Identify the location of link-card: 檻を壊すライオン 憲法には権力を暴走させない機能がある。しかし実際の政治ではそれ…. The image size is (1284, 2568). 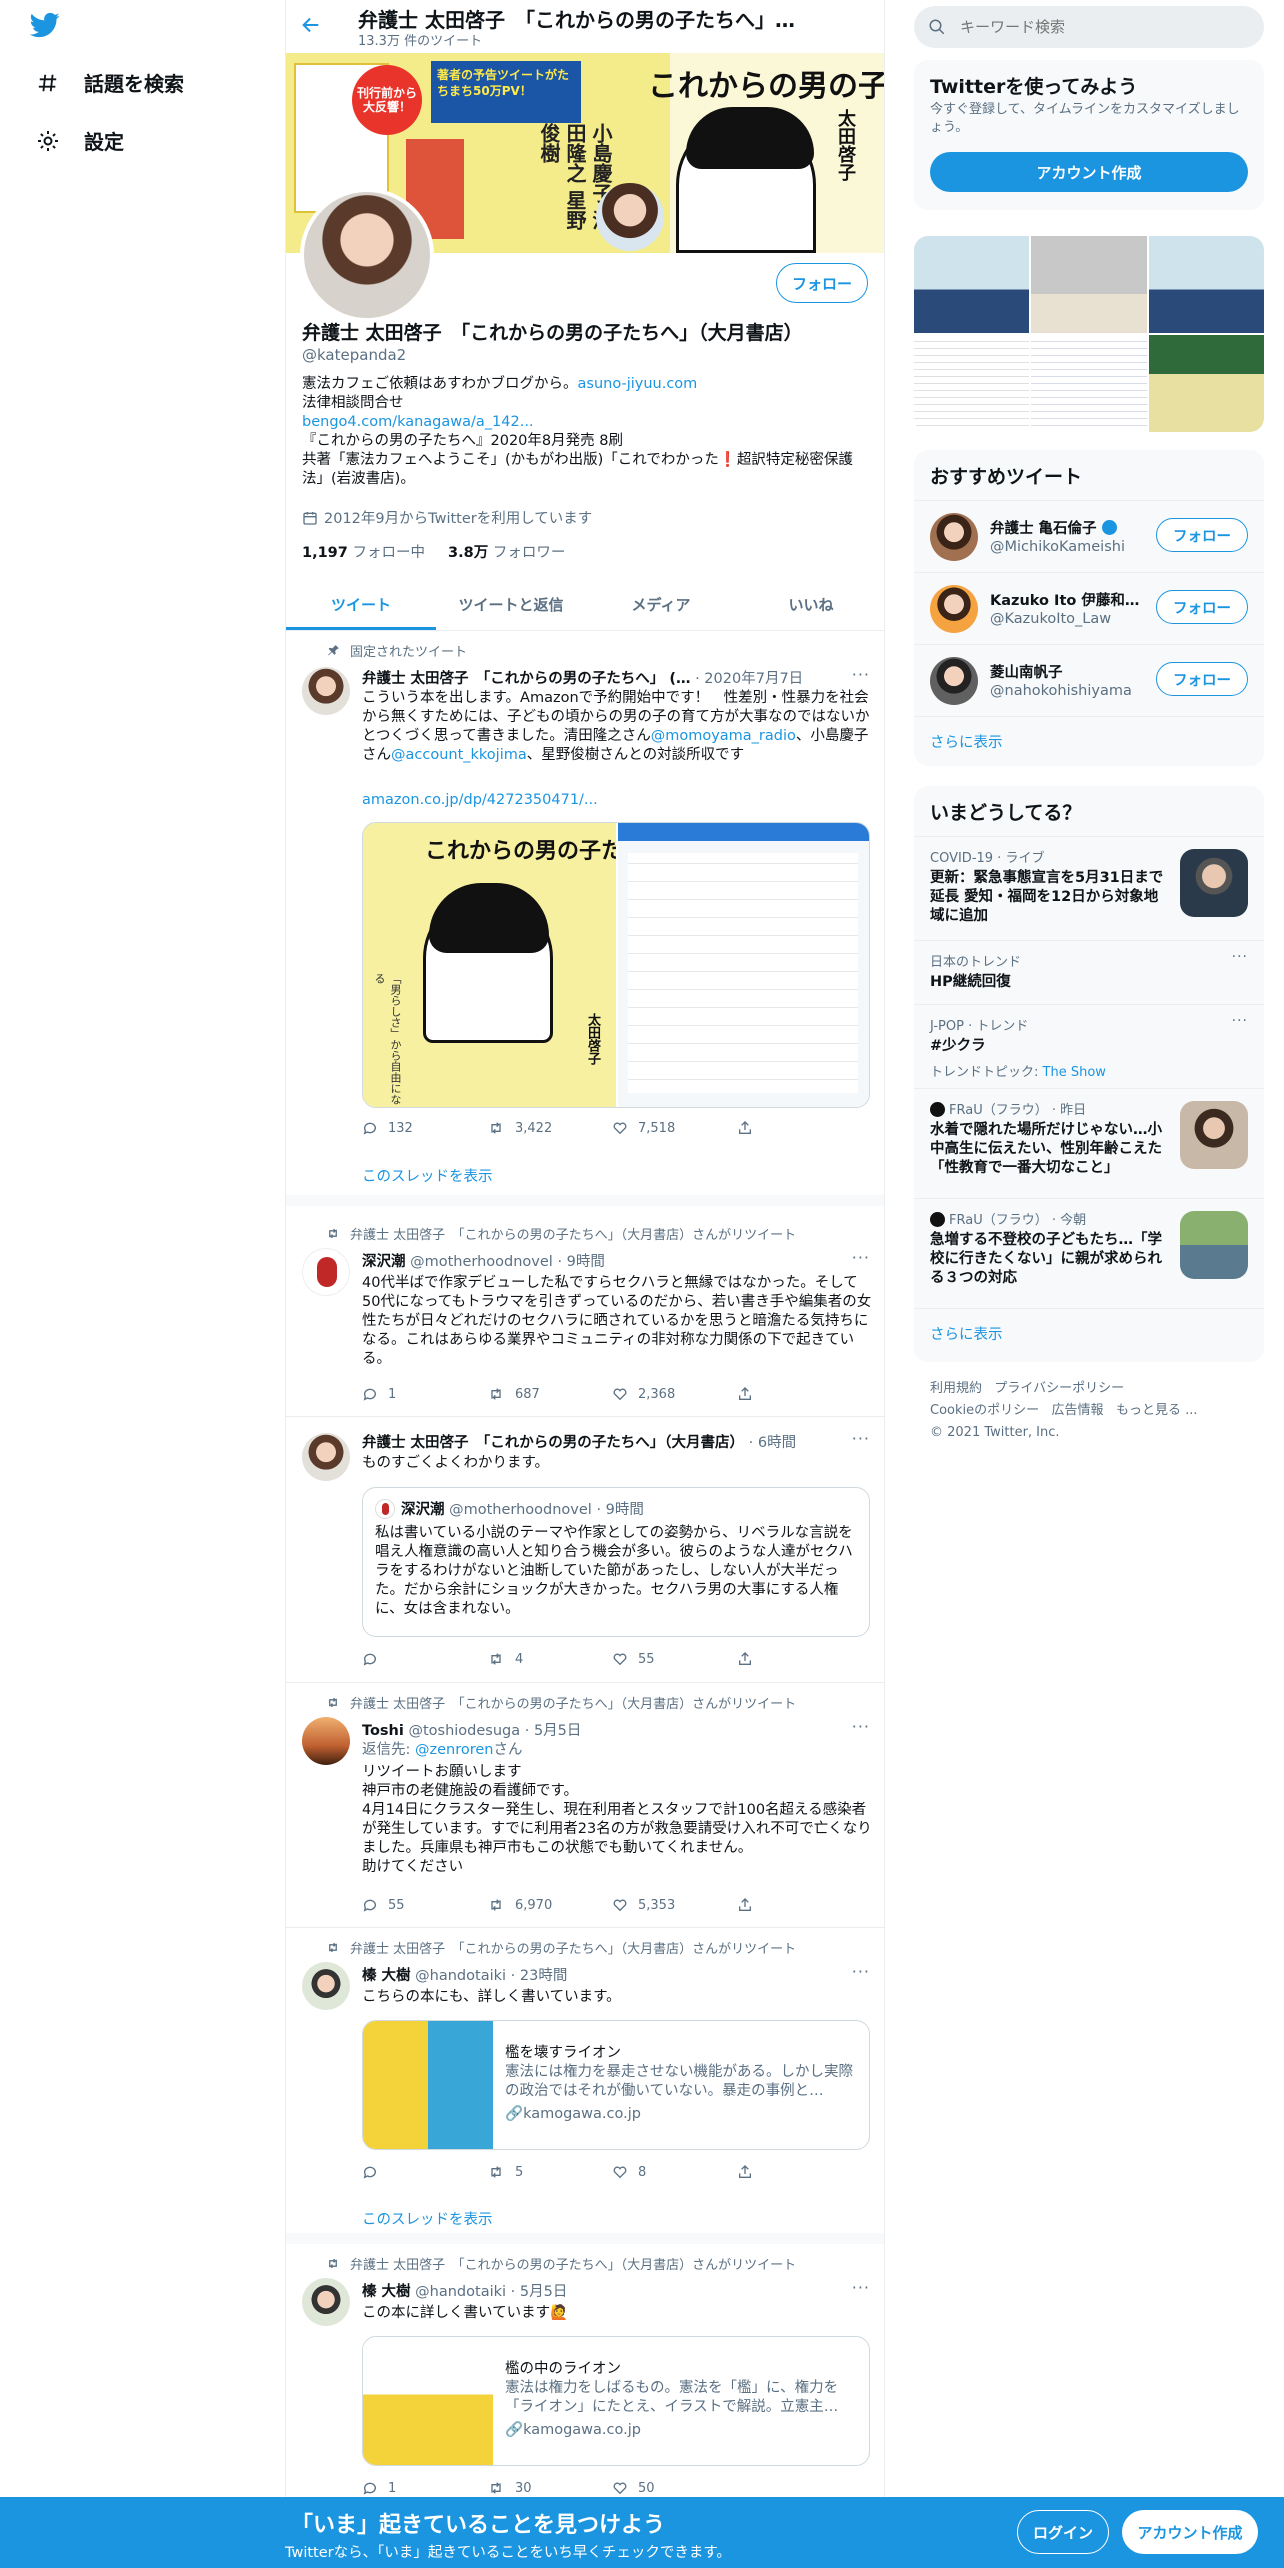
(616, 2085).